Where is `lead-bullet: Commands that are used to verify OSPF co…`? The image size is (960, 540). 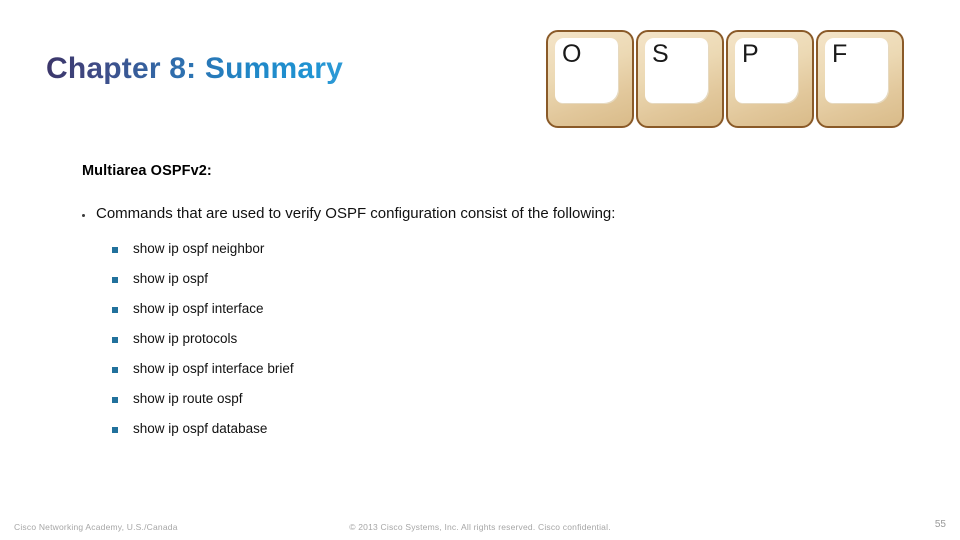
lead-bullet: Commands that are used to verify OSPF co… is located at coordinates (482, 214).